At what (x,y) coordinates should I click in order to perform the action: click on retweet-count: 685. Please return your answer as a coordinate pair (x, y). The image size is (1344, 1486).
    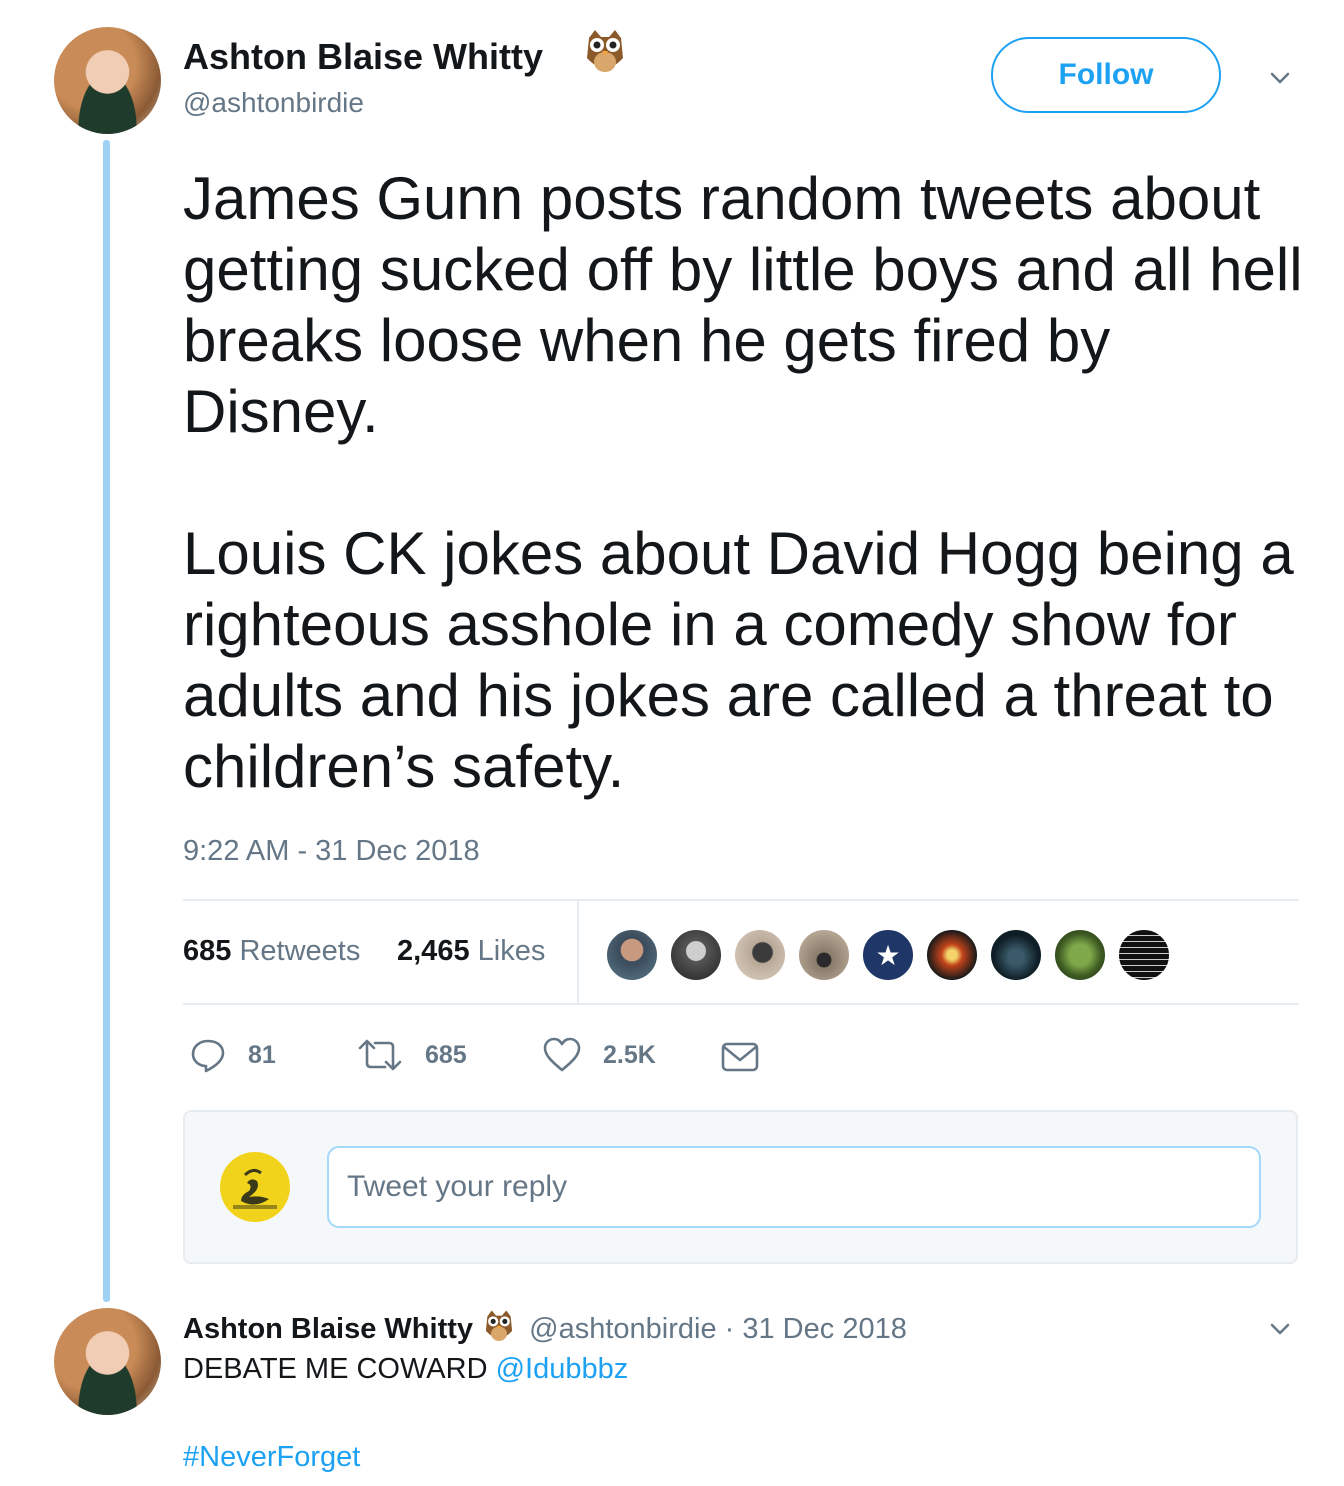
    Looking at the image, I should click on (446, 1054).